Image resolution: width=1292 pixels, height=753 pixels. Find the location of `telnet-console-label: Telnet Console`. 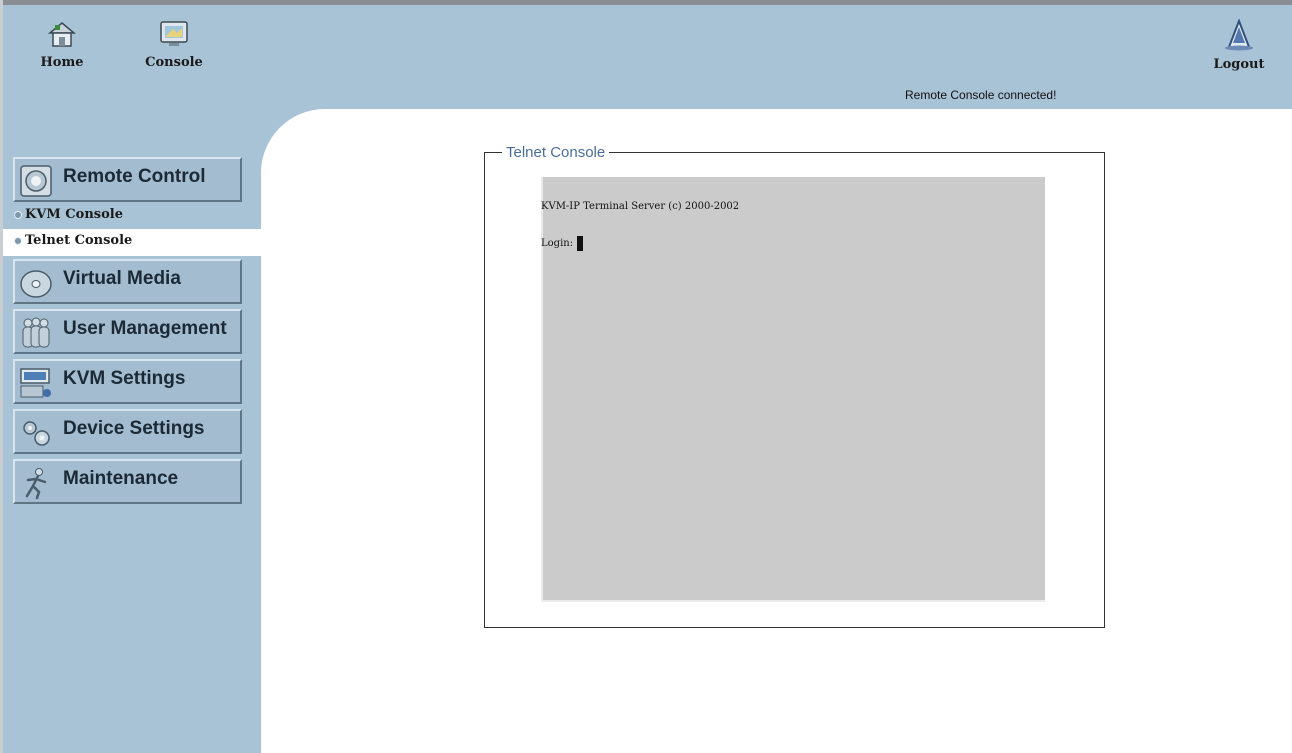

telnet-console-label: Telnet Console is located at coordinates (79, 240).